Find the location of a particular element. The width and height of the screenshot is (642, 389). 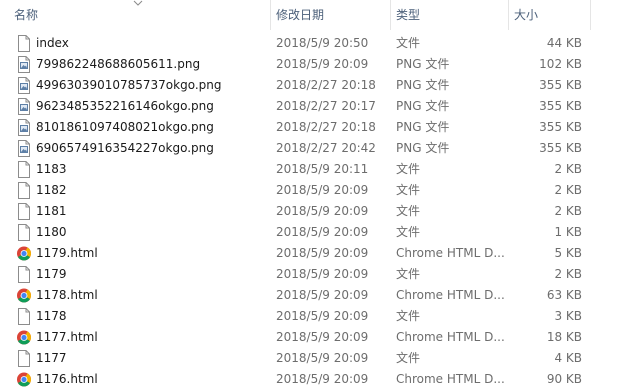

file-size: 1 KB is located at coordinates (568, 232).